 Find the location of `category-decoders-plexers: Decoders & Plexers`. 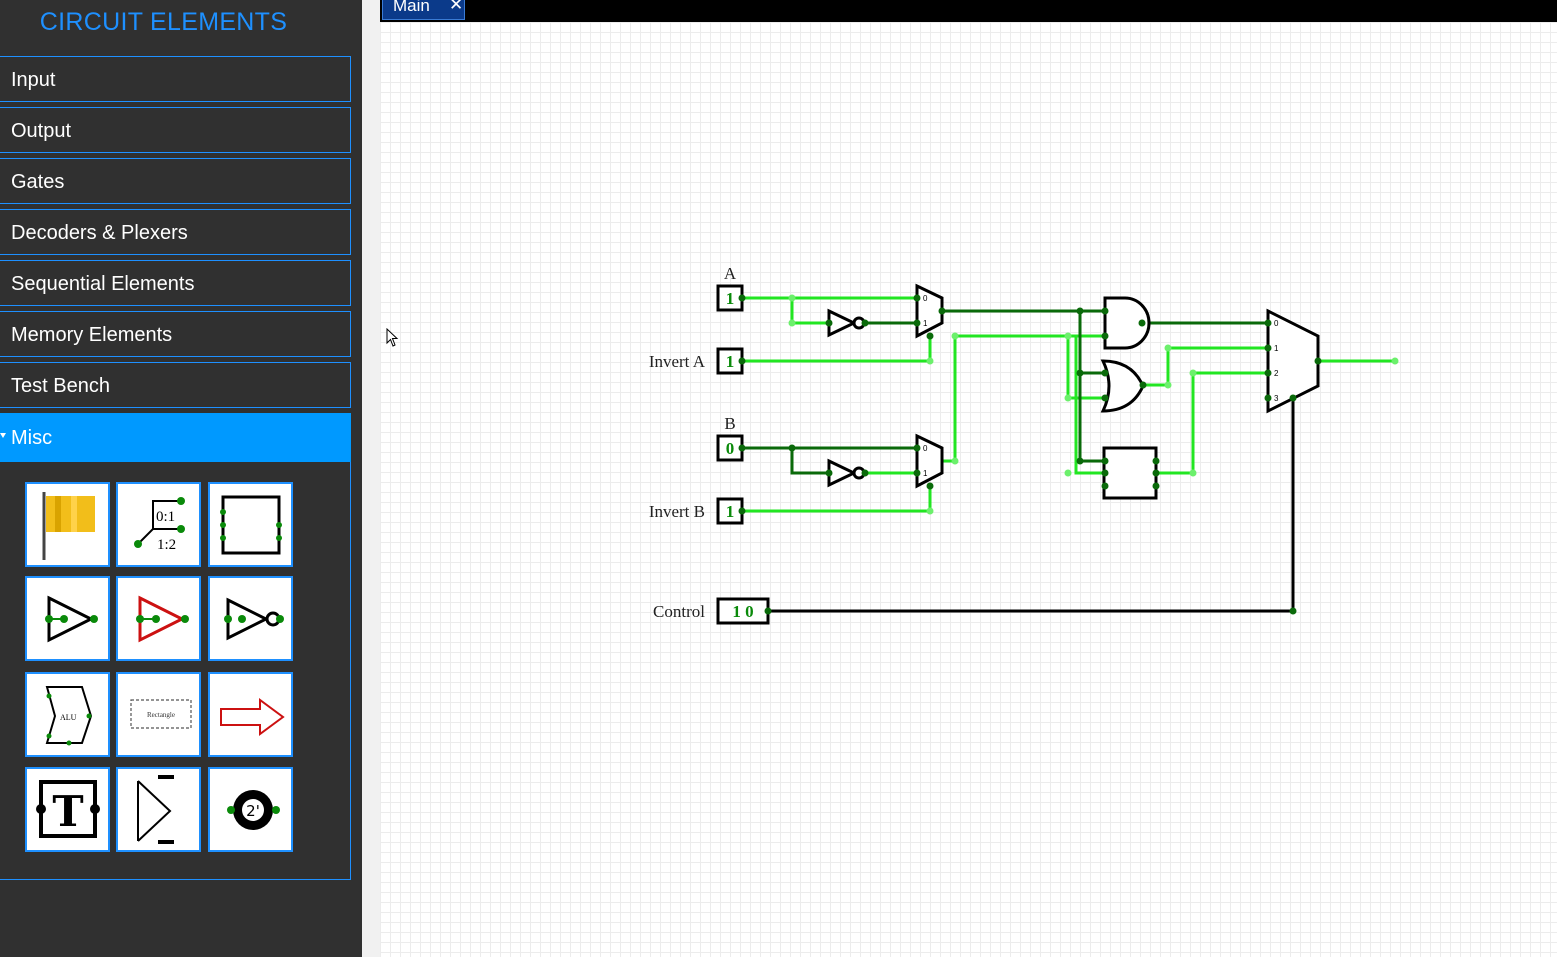

category-decoders-plexers: Decoders & Plexers is located at coordinates (175, 232).